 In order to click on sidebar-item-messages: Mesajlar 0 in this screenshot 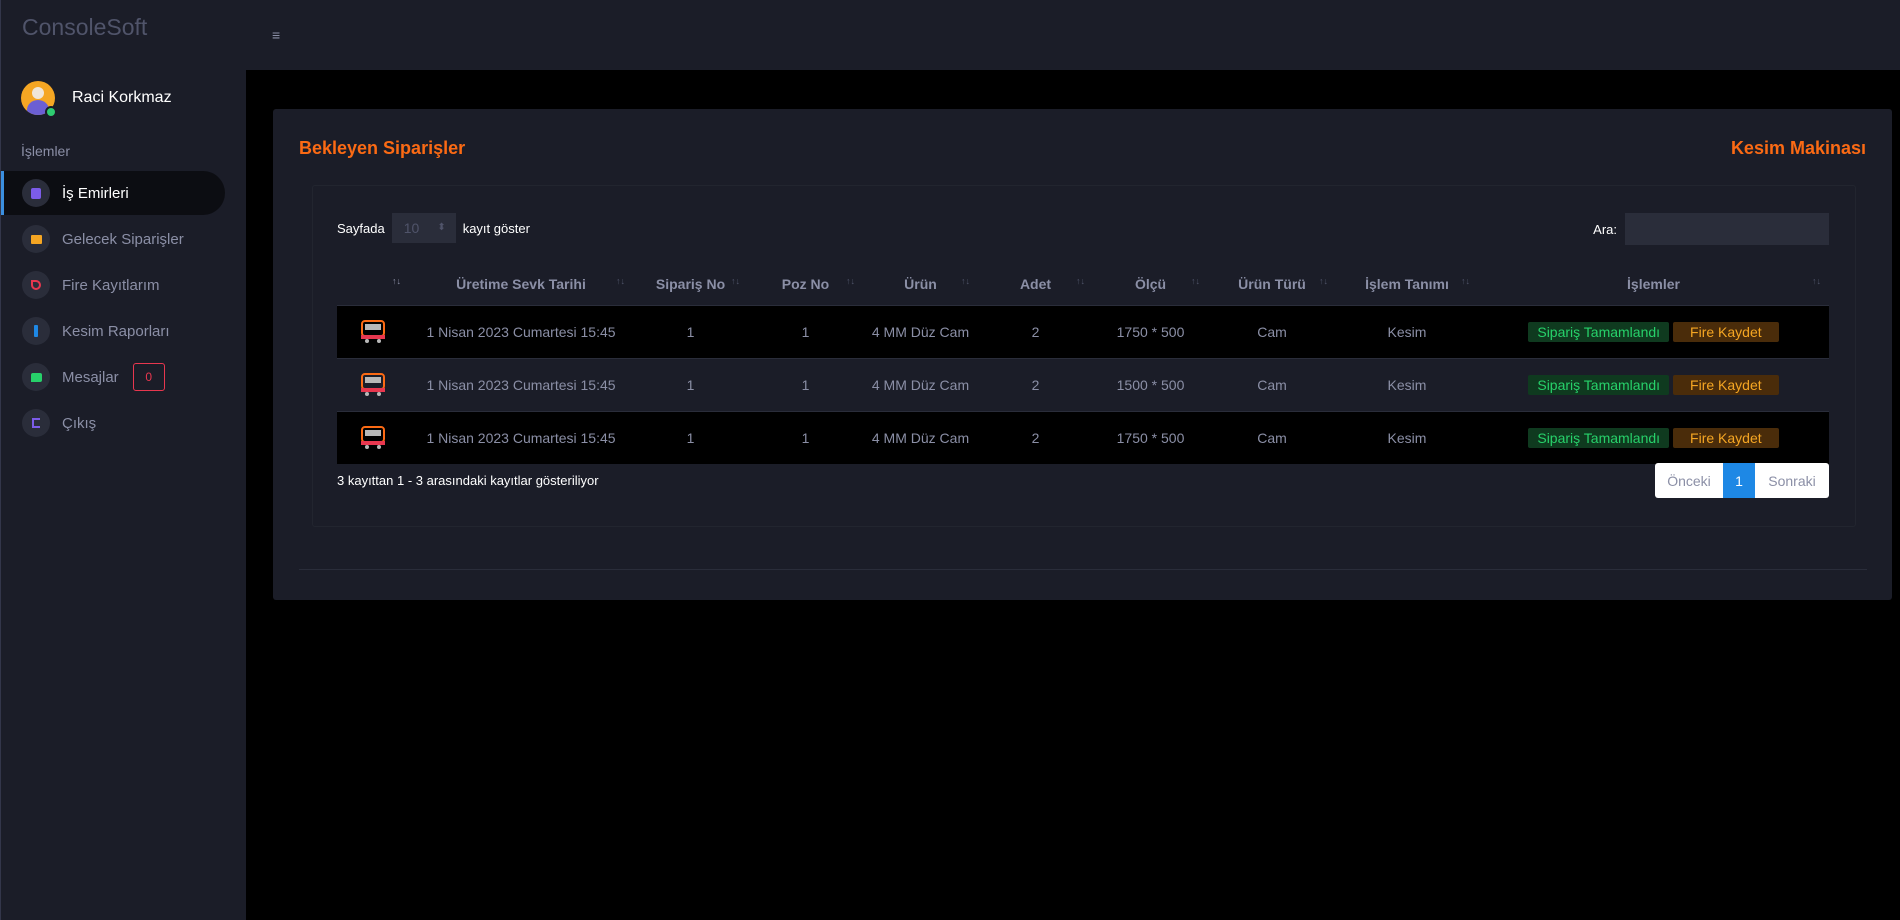, I will do `click(113, 377)`.